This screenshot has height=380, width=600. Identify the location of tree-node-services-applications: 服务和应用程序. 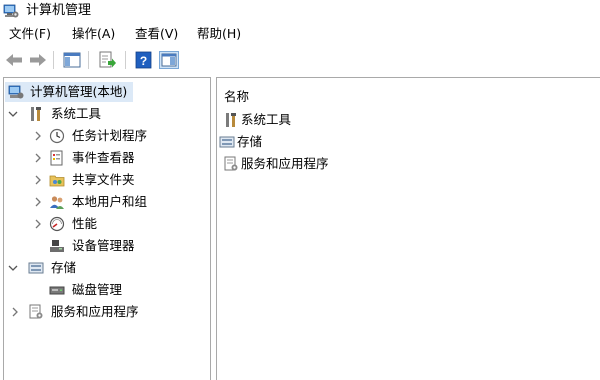
(105, 312).